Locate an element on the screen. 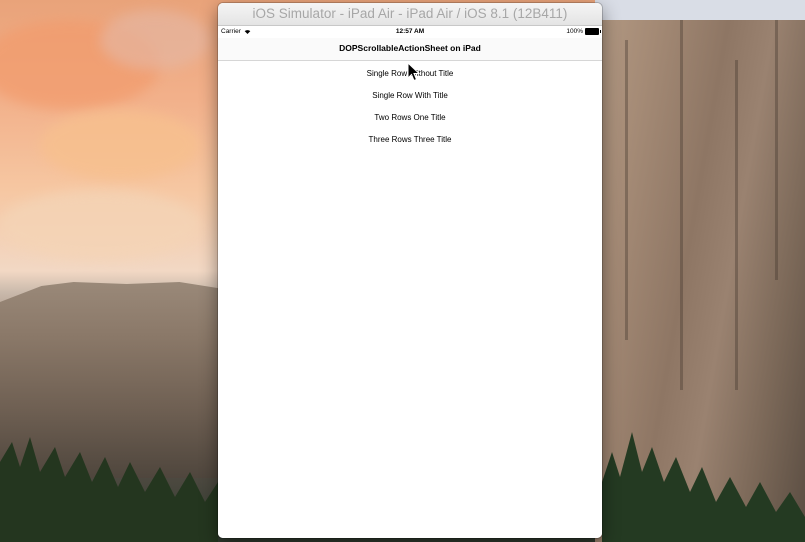 This screenshot has width=805, height=542. status-bar: Carrier 12:57 AM 100% is located at coordinates (410, 32).